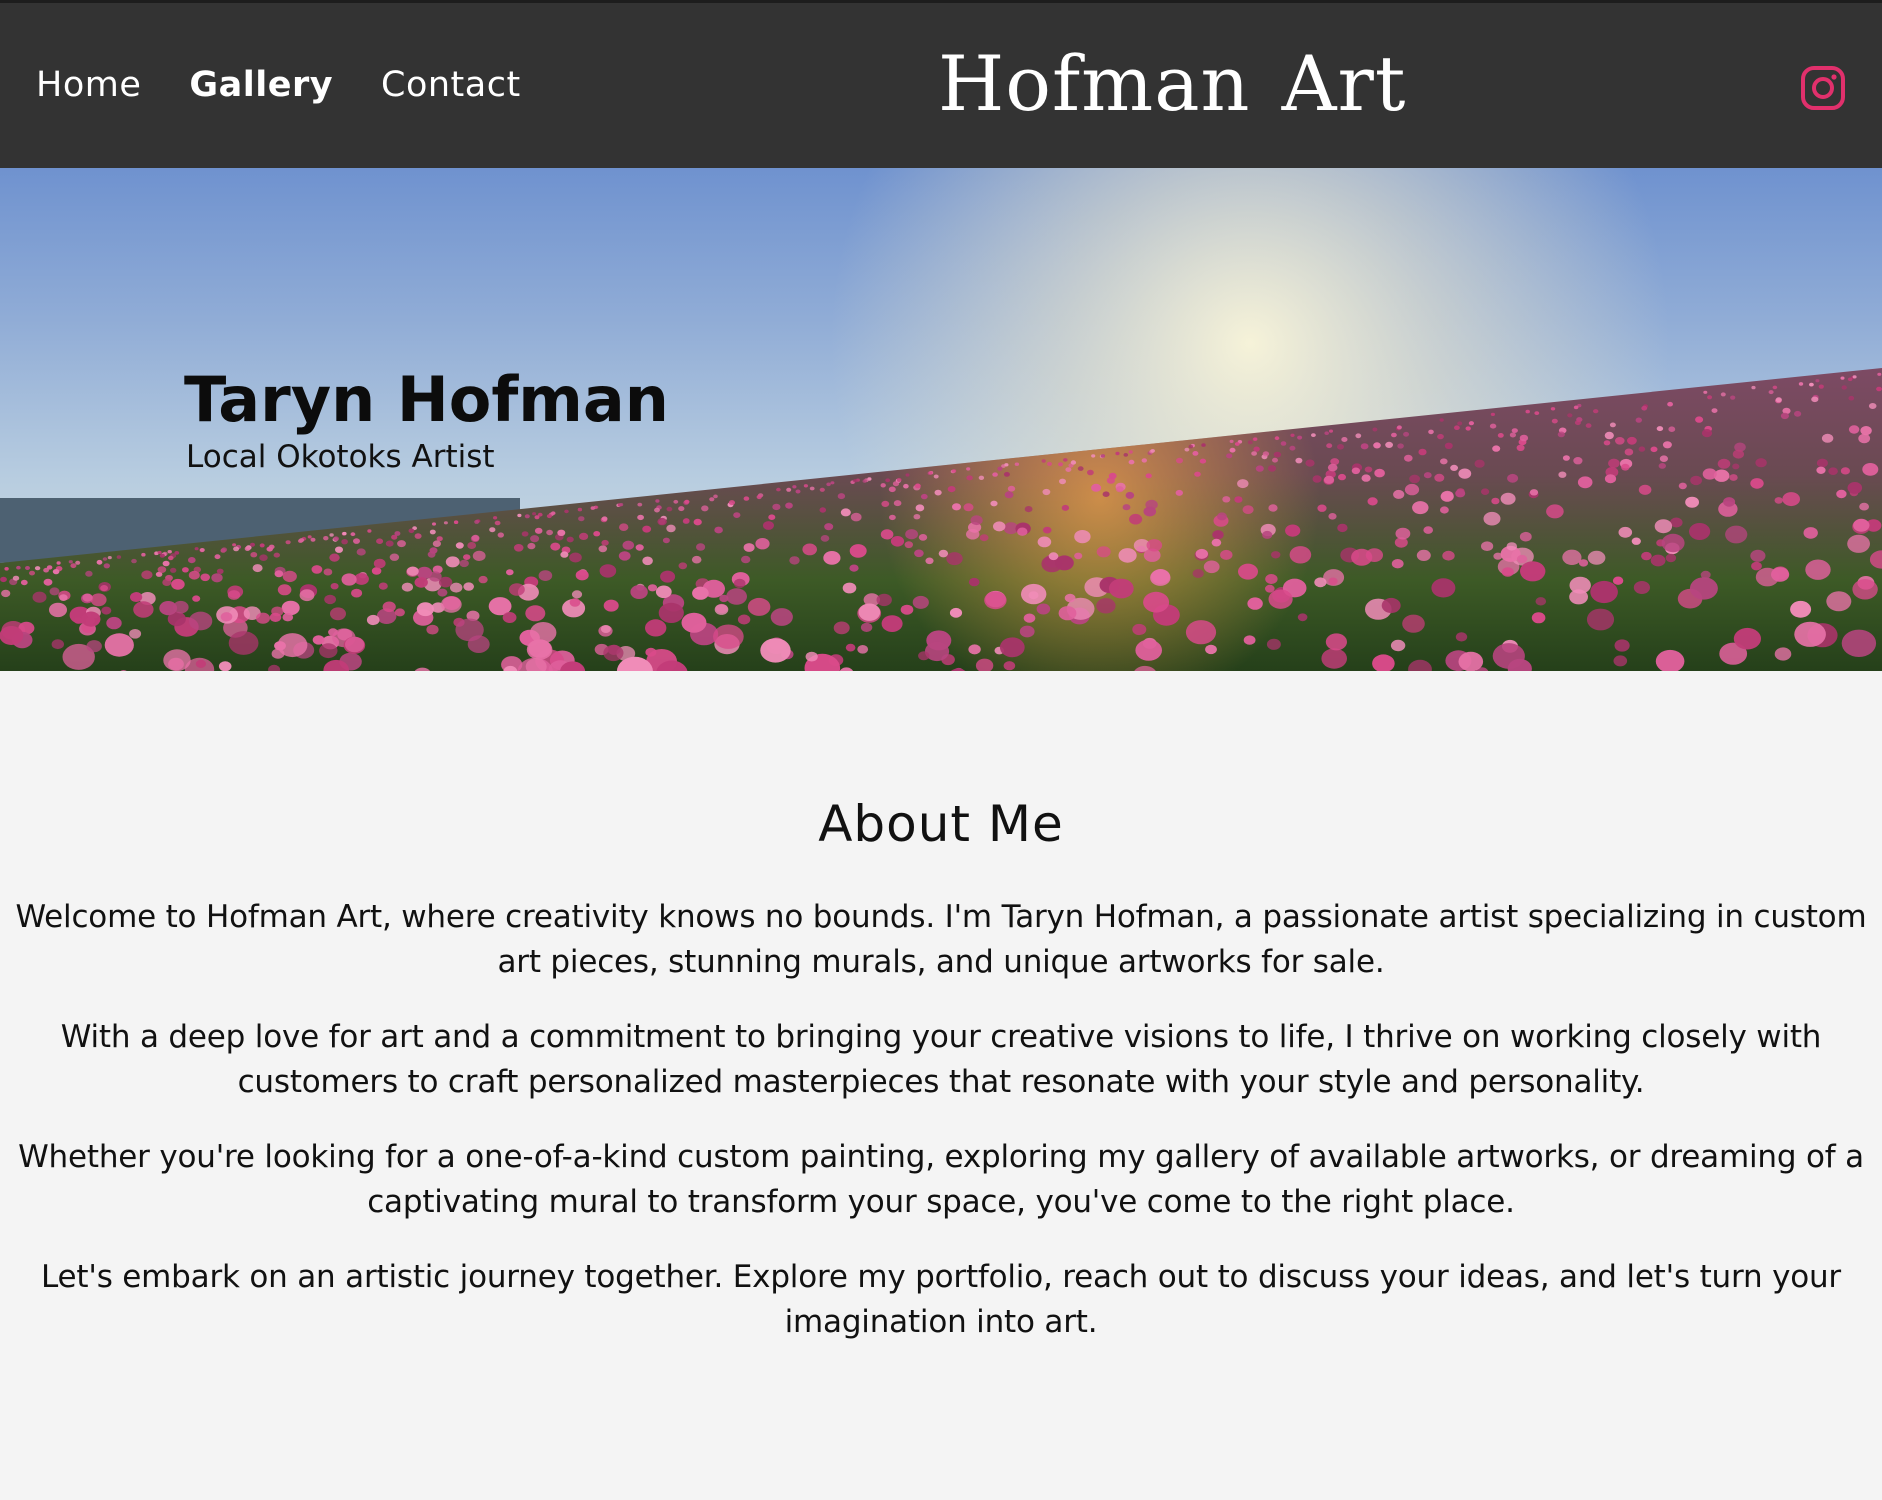 The height and width of the screenshot is (1500, 1882). Describe the element at coordinates (451, 85) in the screenshot. I see `nav-contact-link: Contact` at that location.